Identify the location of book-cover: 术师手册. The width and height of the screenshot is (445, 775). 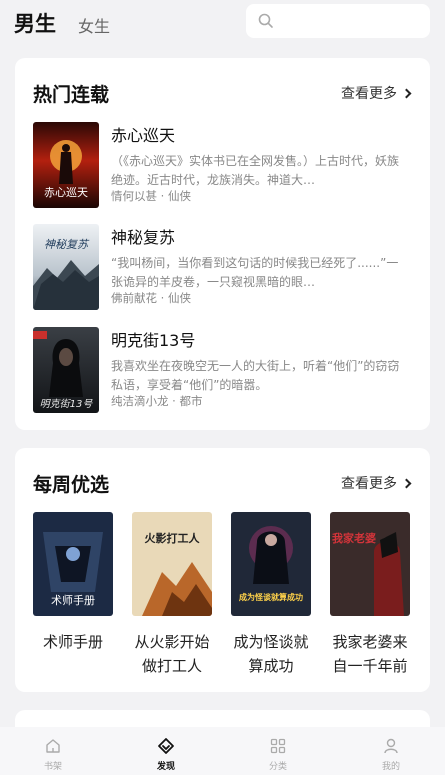
(73, 564).